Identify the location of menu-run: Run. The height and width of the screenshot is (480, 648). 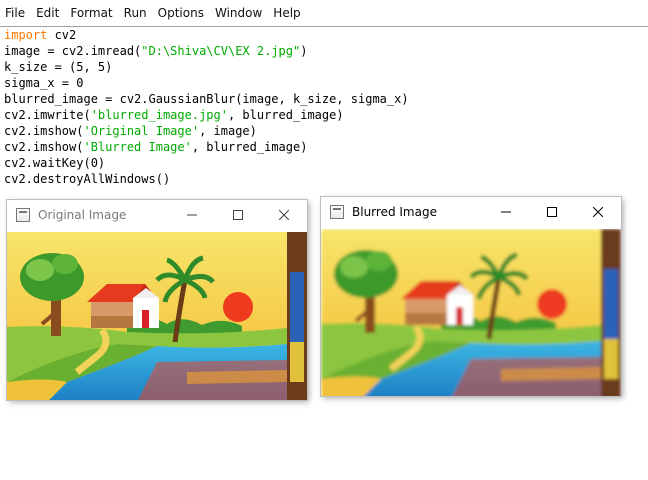
(133, 13).